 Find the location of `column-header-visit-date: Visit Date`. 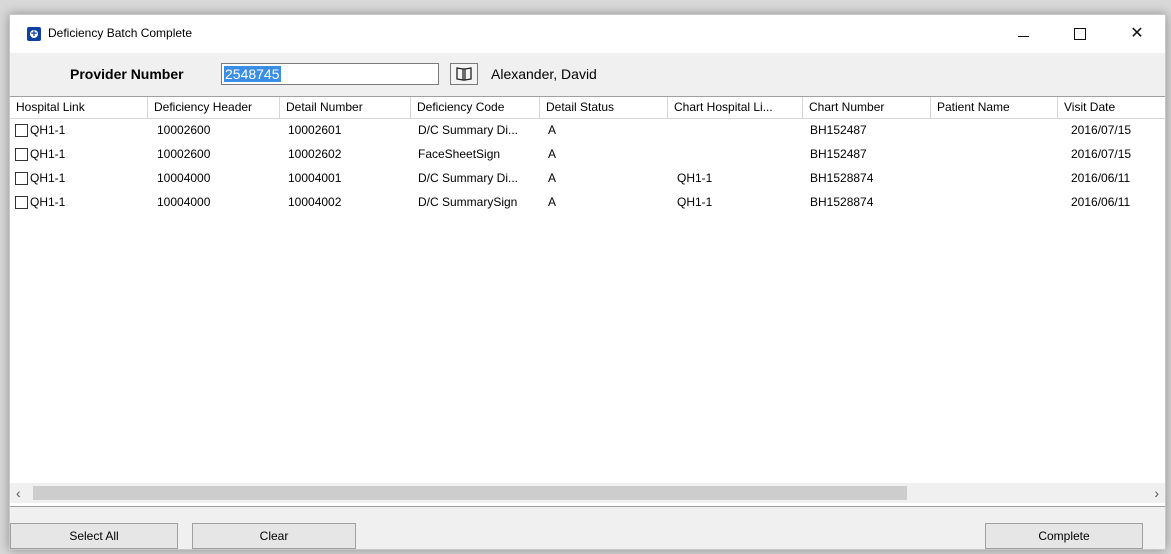

column-header-visit-date: Visit Date is located at coordinates (1111, 107).